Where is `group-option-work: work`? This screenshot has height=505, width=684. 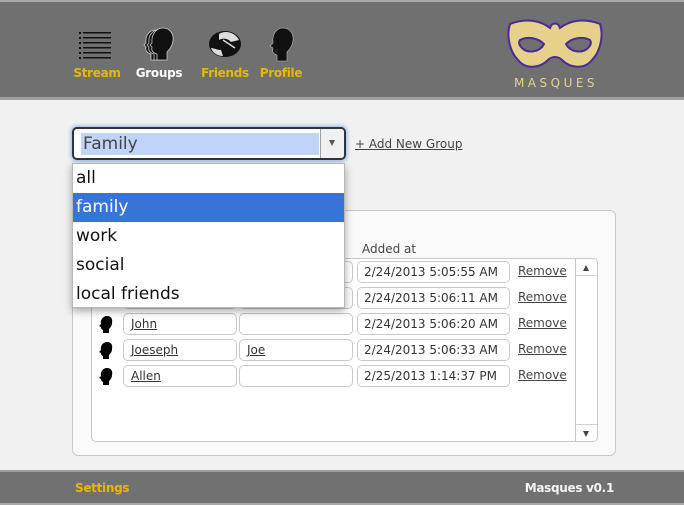
group-option-work: work is located at coordinates (208, 236).